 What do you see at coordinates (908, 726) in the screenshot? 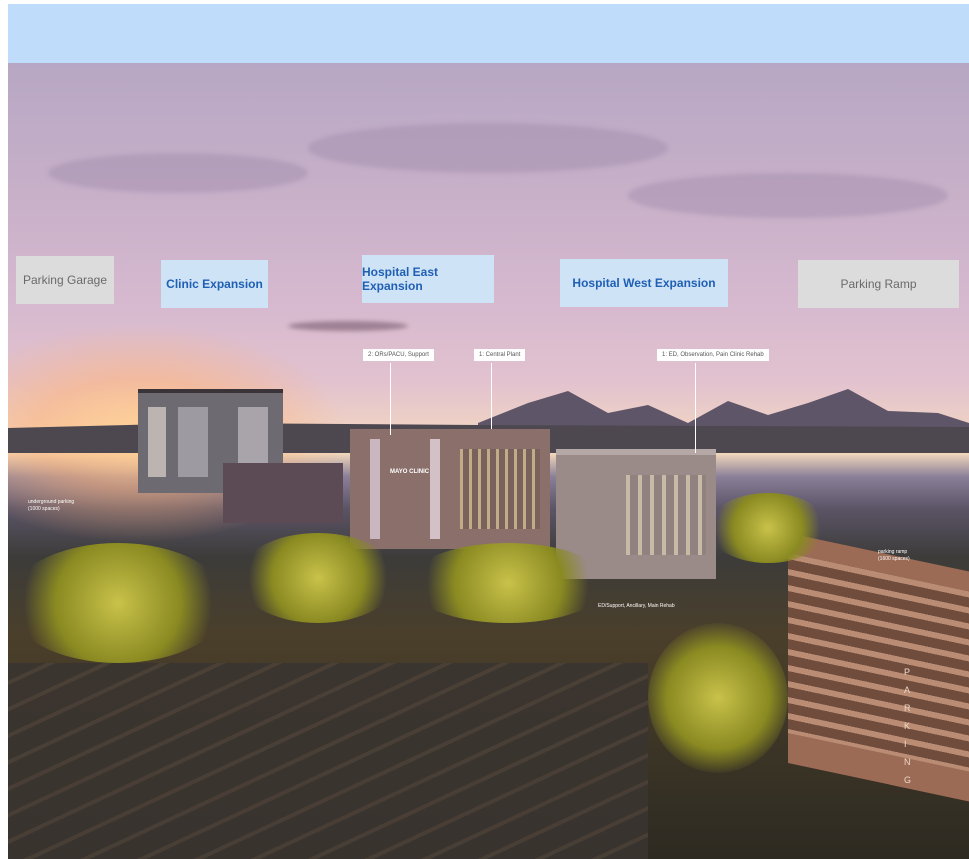
I see `parking-vertical-sign: PARKING` at bounding box center [908, 726].